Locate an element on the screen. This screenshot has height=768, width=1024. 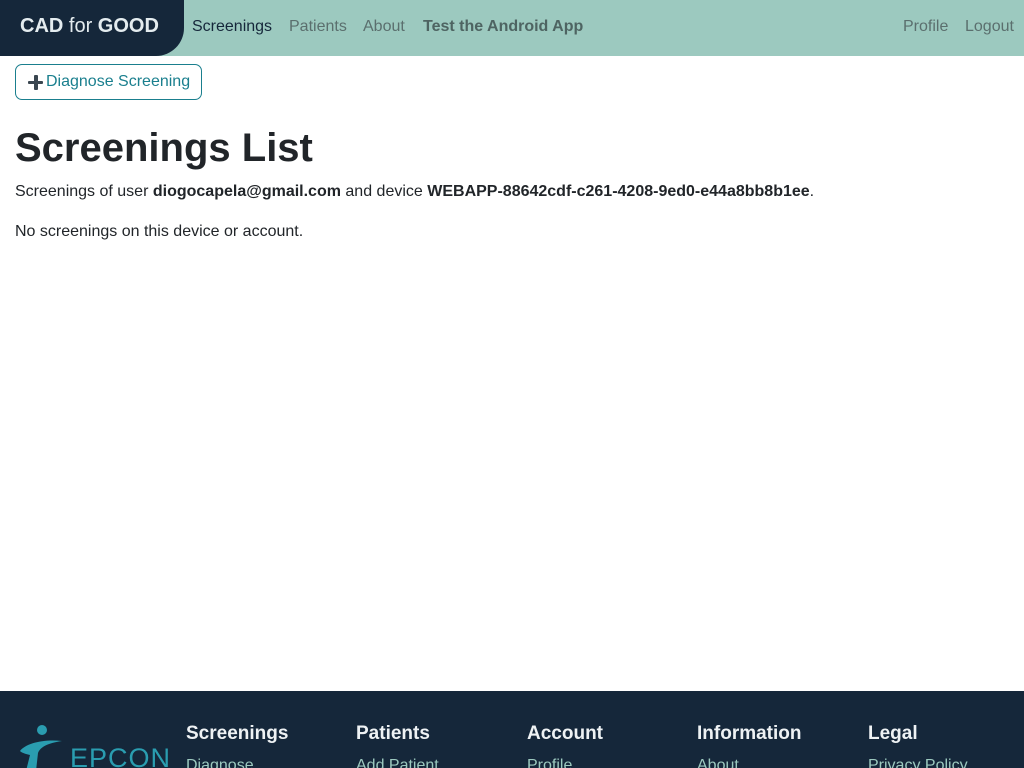
brand-word-good: GOOD is located at coordinates (128, 26).